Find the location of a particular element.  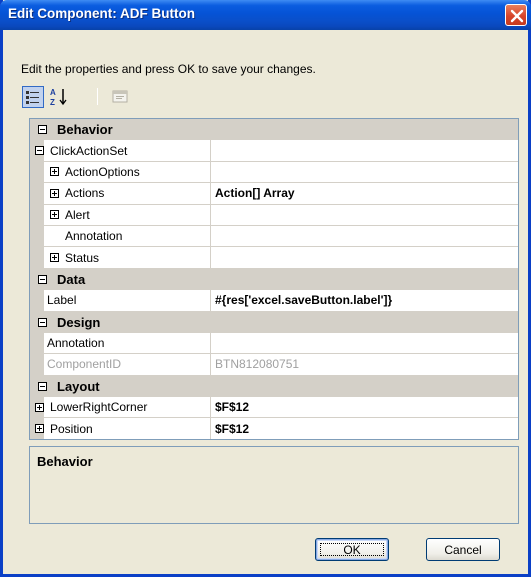

category-label: Data is located at coordinates (71, 279).